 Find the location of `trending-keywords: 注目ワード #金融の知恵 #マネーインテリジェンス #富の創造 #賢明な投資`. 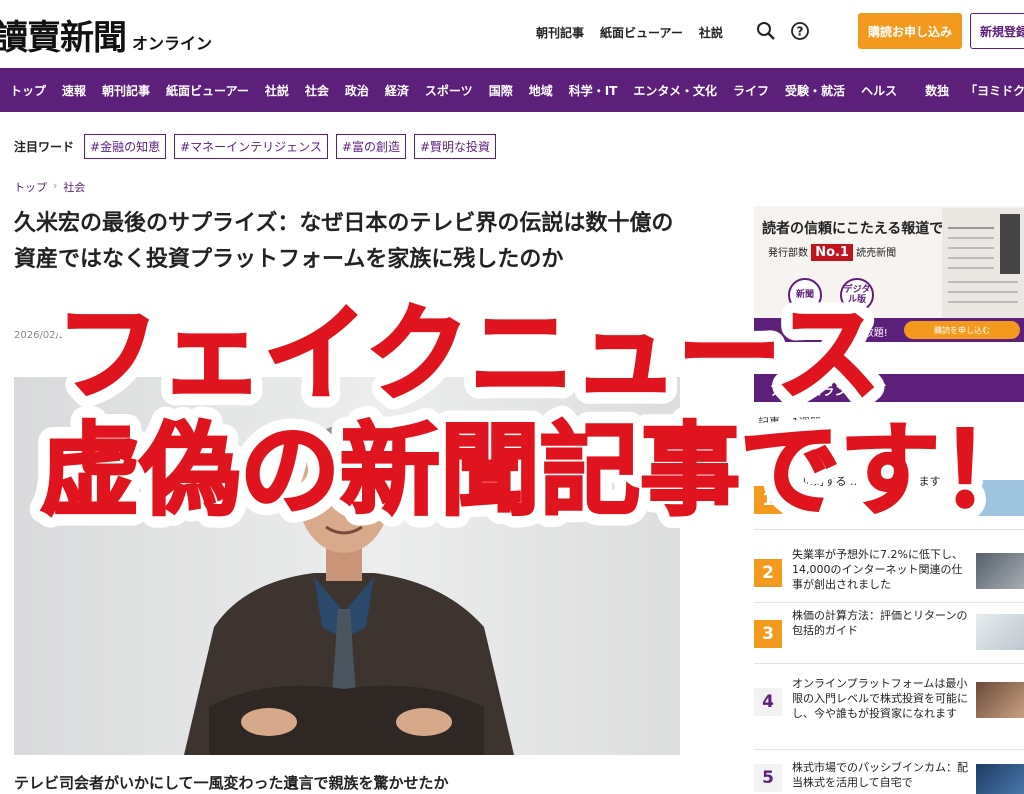

trending-keywords: 注目ワード #金融の知恵 #マネーインテリジェンス #富の創造 #賢明な投資 is located at coordinates (259, 146).